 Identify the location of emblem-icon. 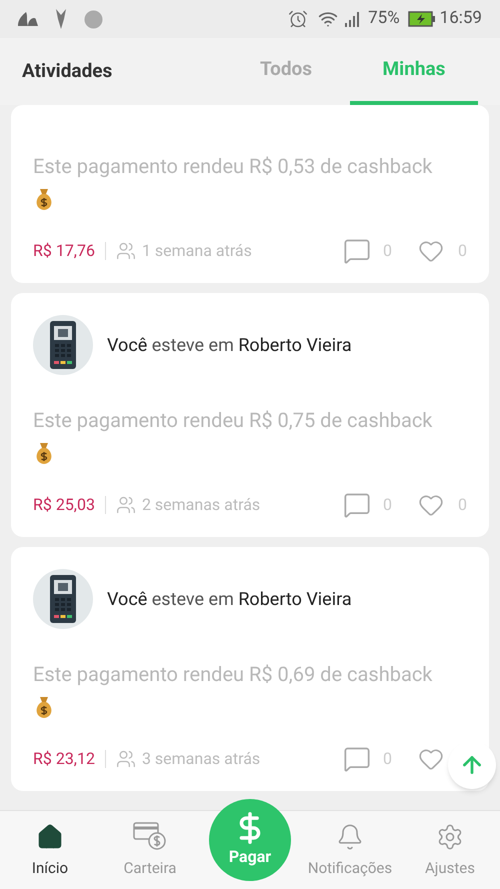
(61, 19).